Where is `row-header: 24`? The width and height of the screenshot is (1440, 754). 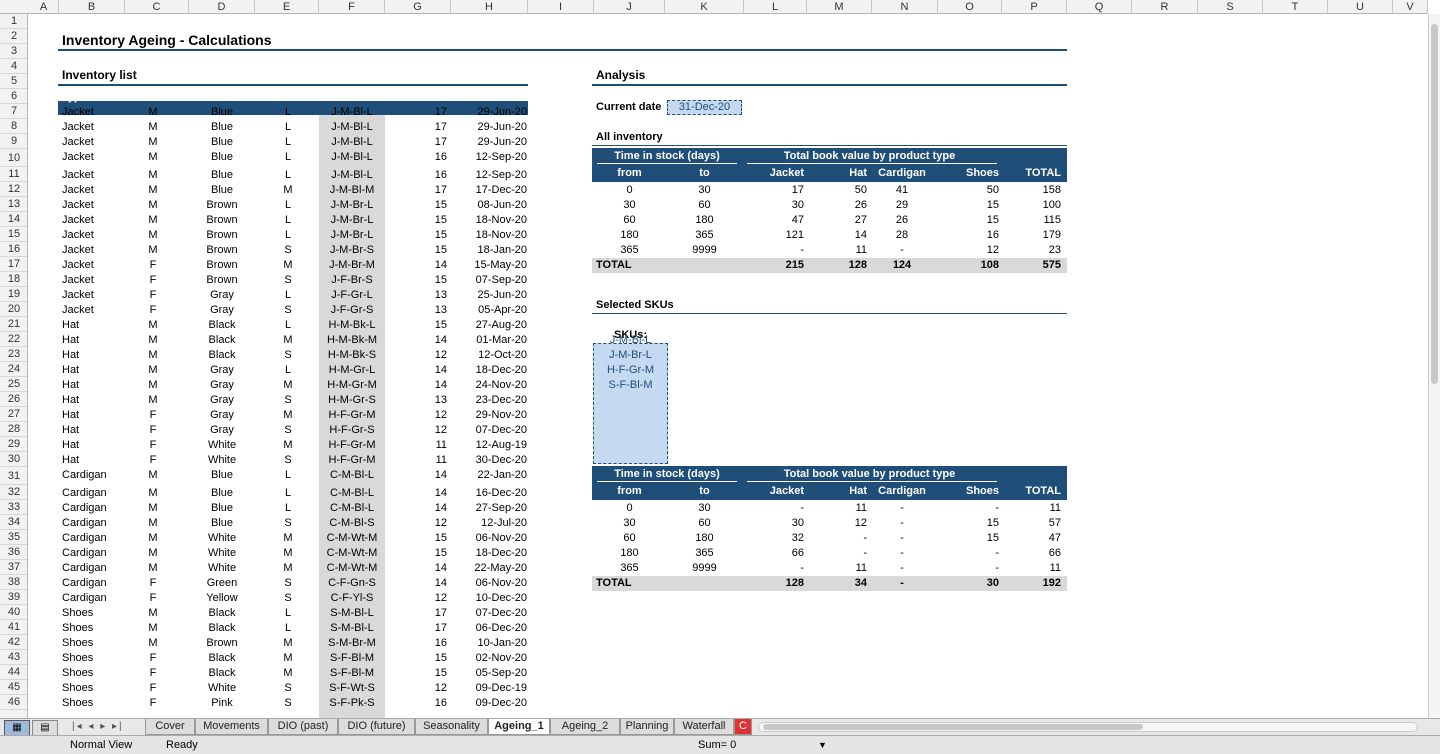 row-header: 24 is located at coordinates (13, 369).